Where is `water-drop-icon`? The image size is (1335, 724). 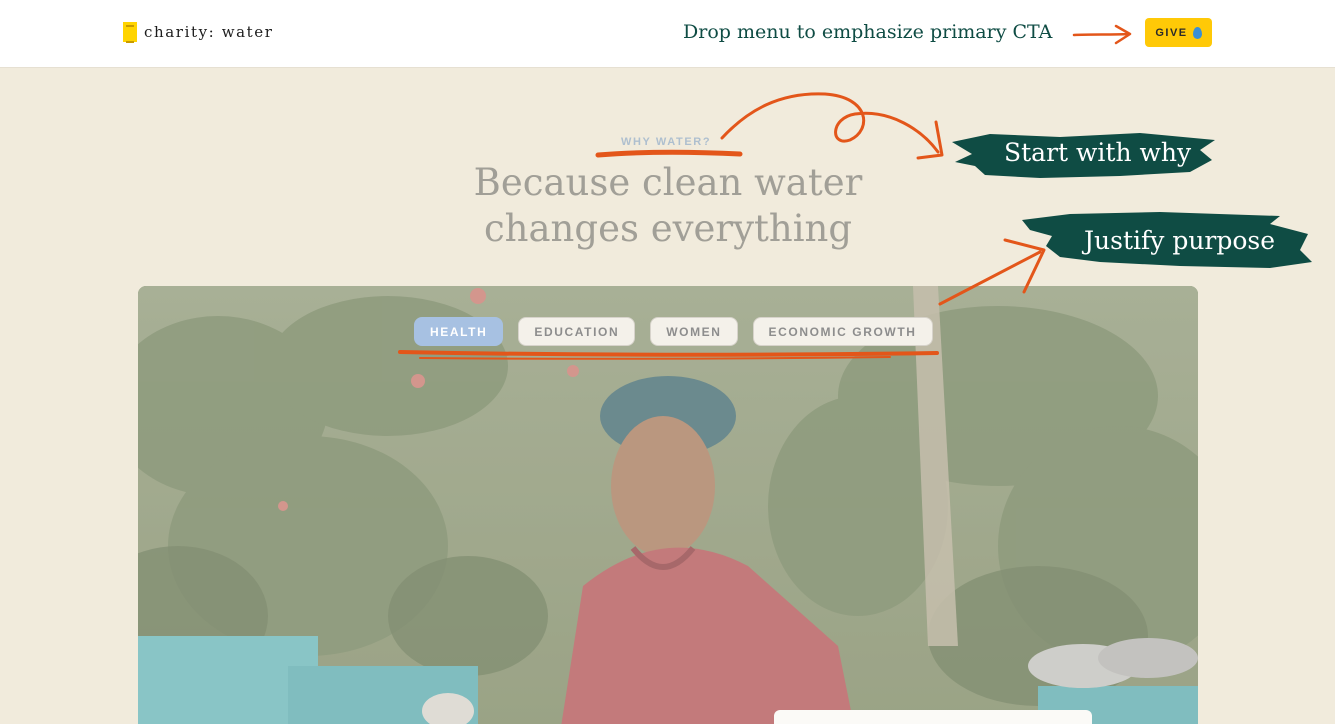
water-drop-icon is located at coordinates (1197, 32).